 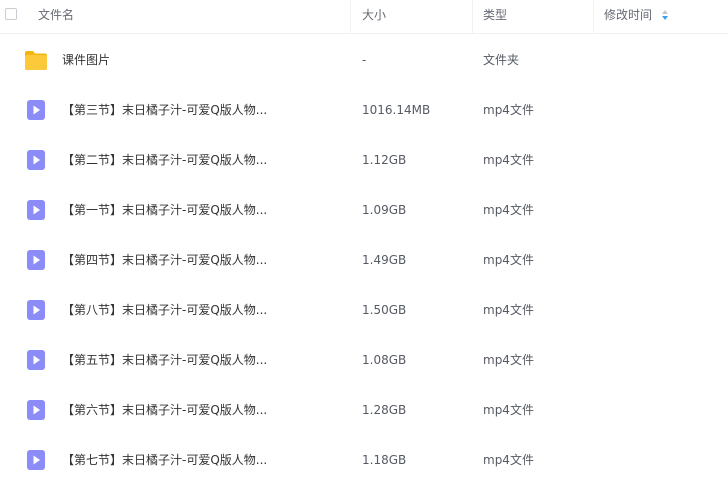 I want to click on folder-icon, so click(x=36, y=61).